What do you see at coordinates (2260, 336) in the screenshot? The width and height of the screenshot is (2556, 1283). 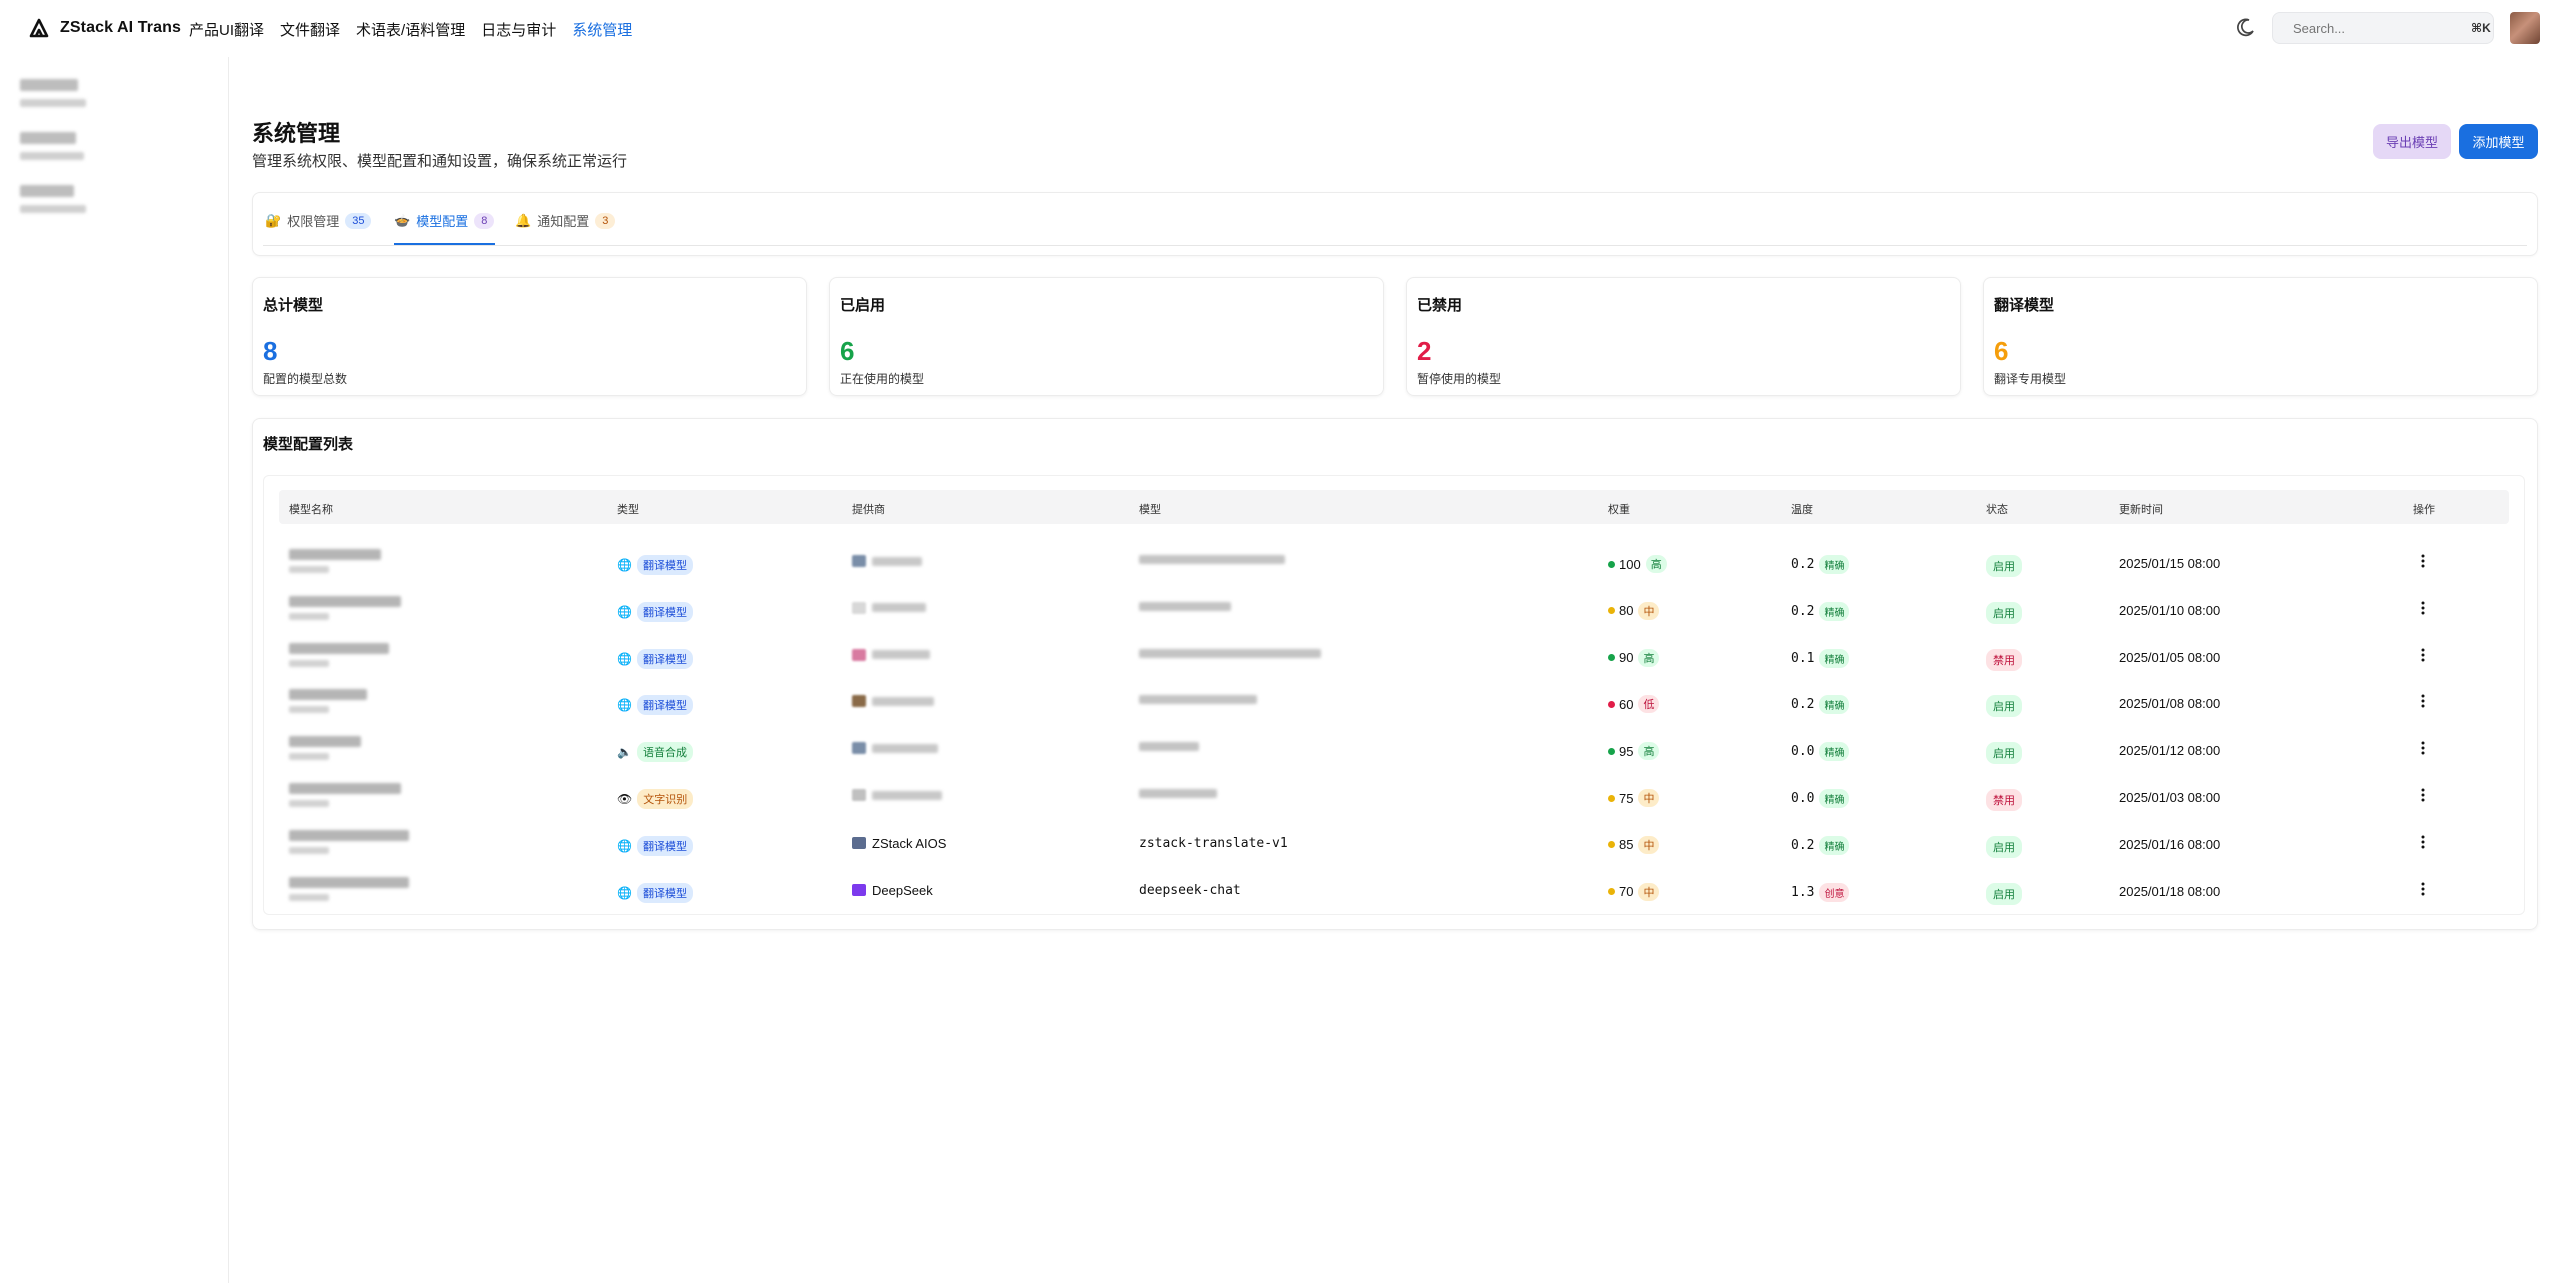 I see `stat-card: 翻译模型 6 翻译专用模型` at bounding box center [2260, 336].